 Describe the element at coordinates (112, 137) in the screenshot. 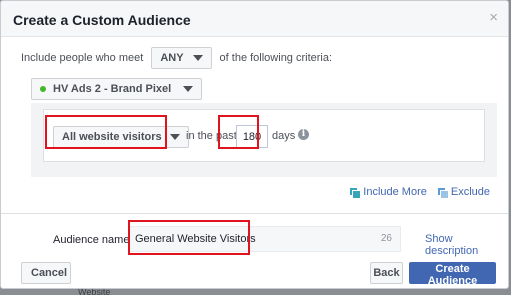

I see `visitors-value: All website visitors` at that location.